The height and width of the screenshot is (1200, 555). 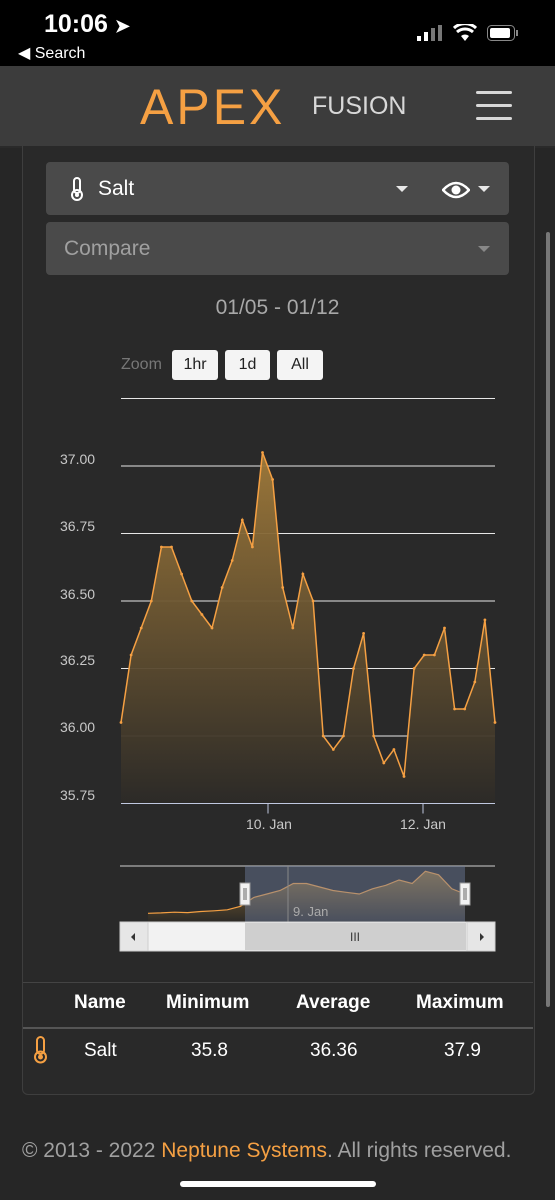 What do you see at coordinates (209, 1050) in the screenshot?
I see `row-minimum: 35.8` at bounding box center [209, 1050].